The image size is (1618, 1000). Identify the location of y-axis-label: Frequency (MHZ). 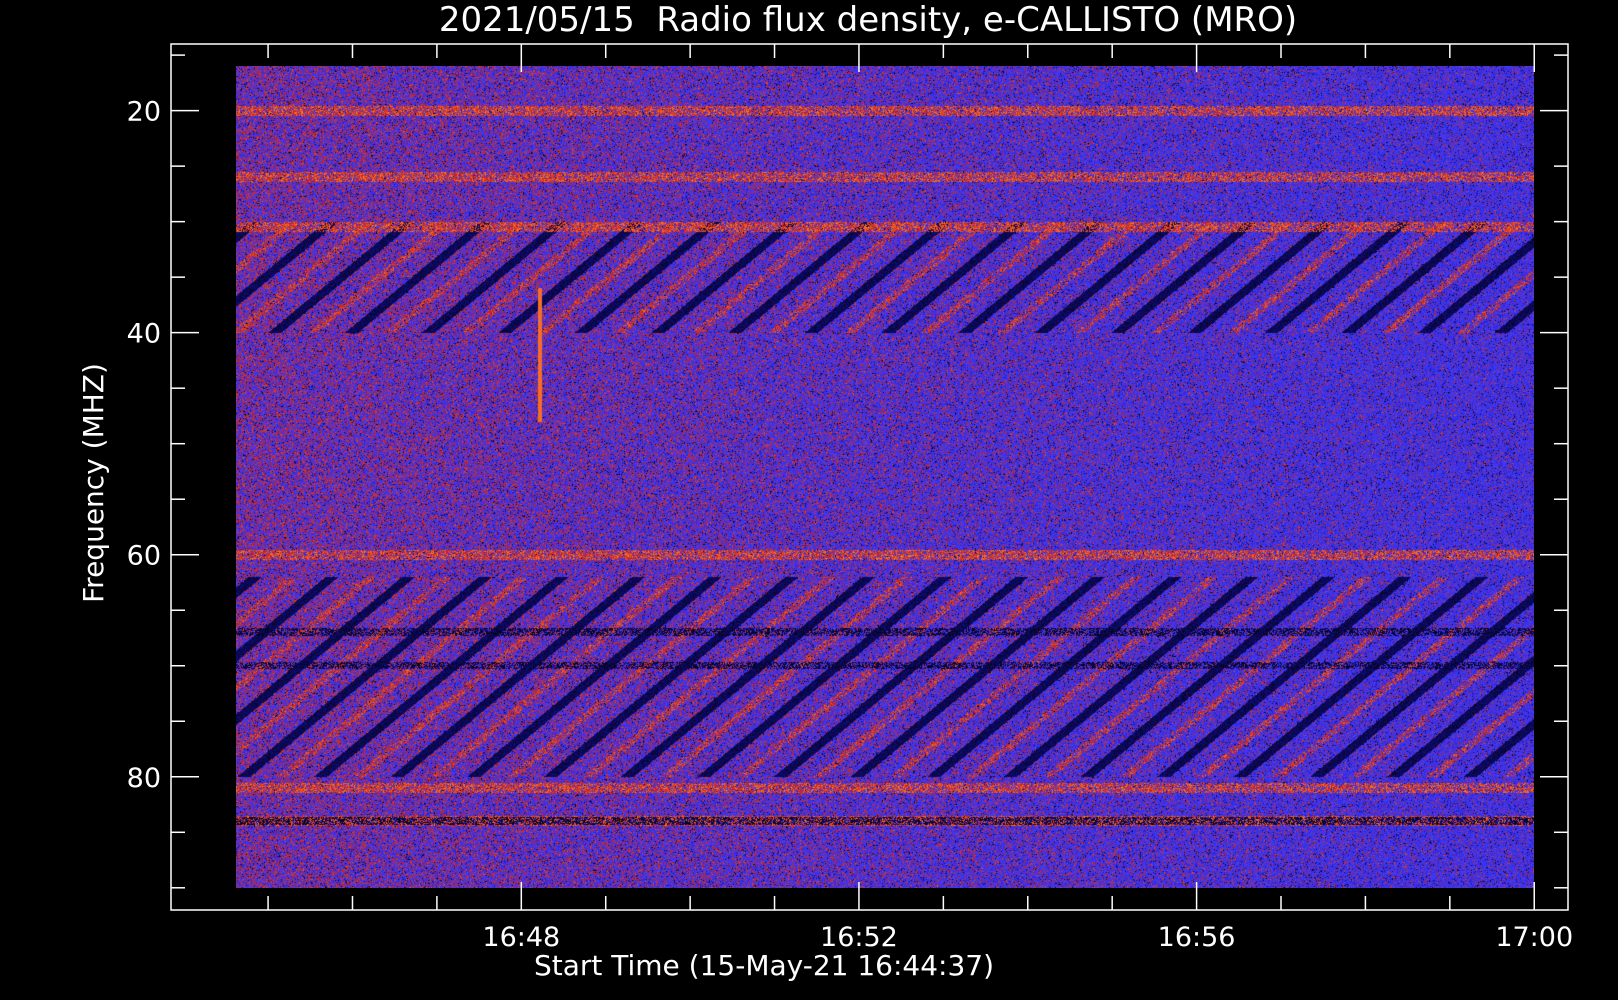
(93, 483).